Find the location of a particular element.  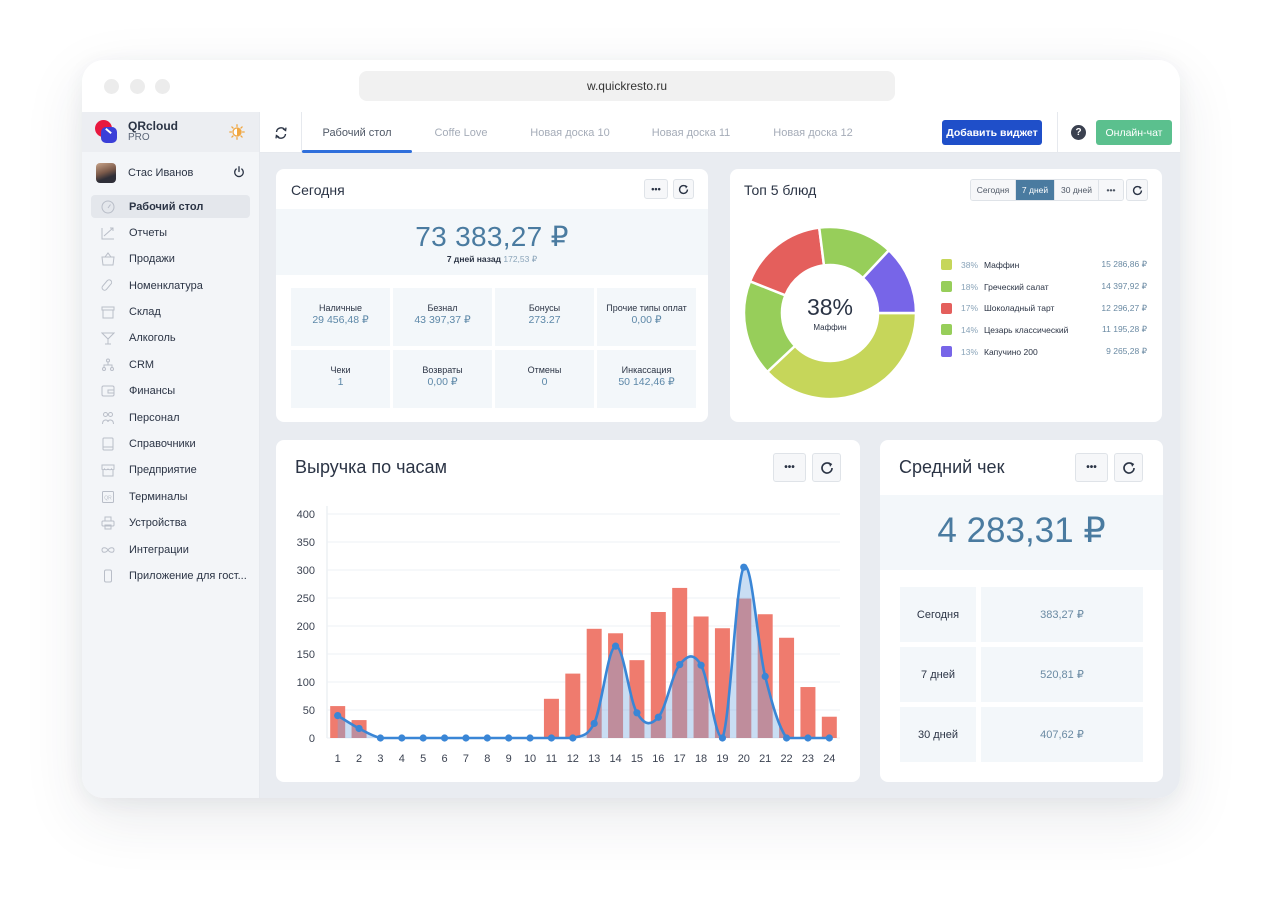

legend-item: 18% Греческий салат 14 397,92 ₽ is located at coordinates (1046, 287).